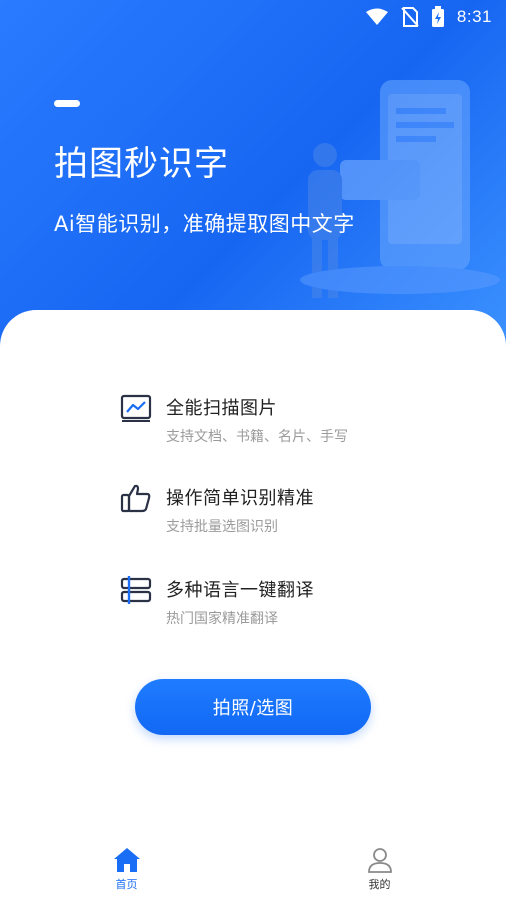  I want to click on feature-item-translate: 多种语言一键翻译 热门国家精准翻译, so click(270, 604).